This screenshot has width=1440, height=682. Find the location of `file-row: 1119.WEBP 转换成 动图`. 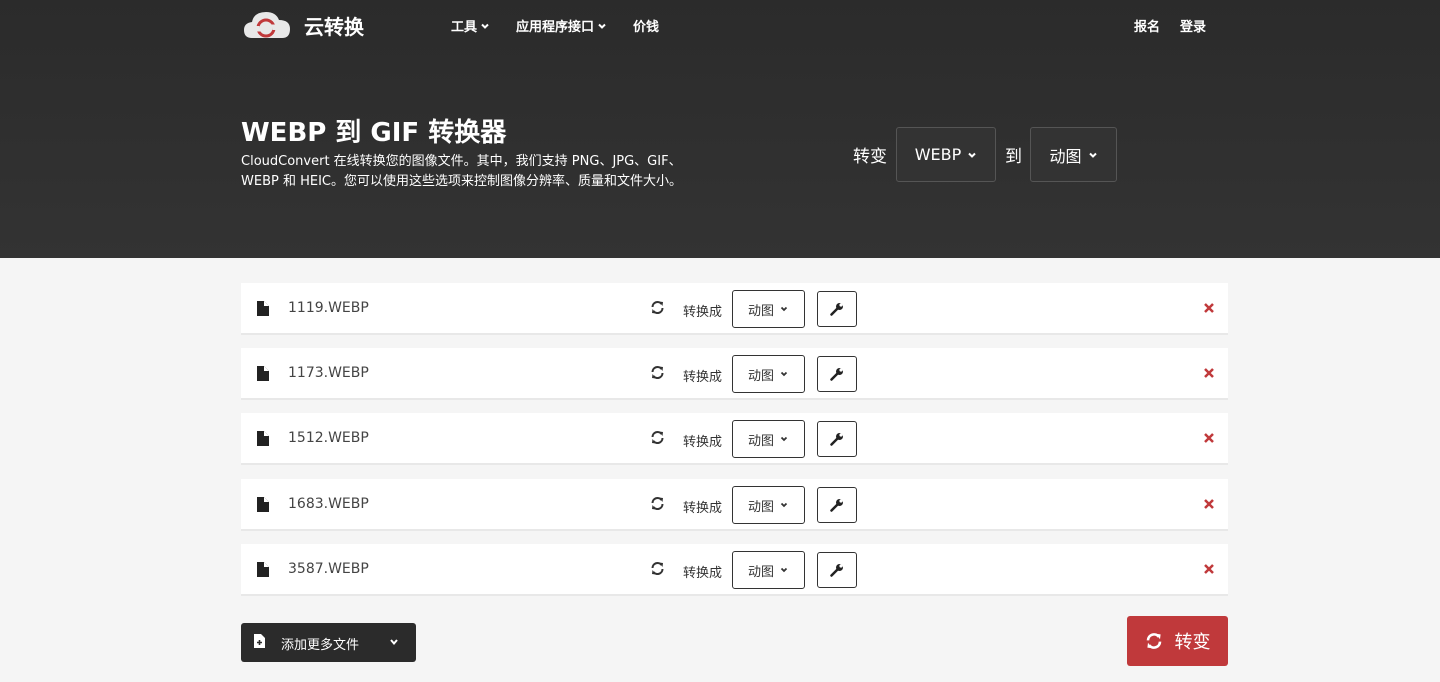

file-row: 1119.WEBP 转换成 动图 is located at coordinates (734, 309).